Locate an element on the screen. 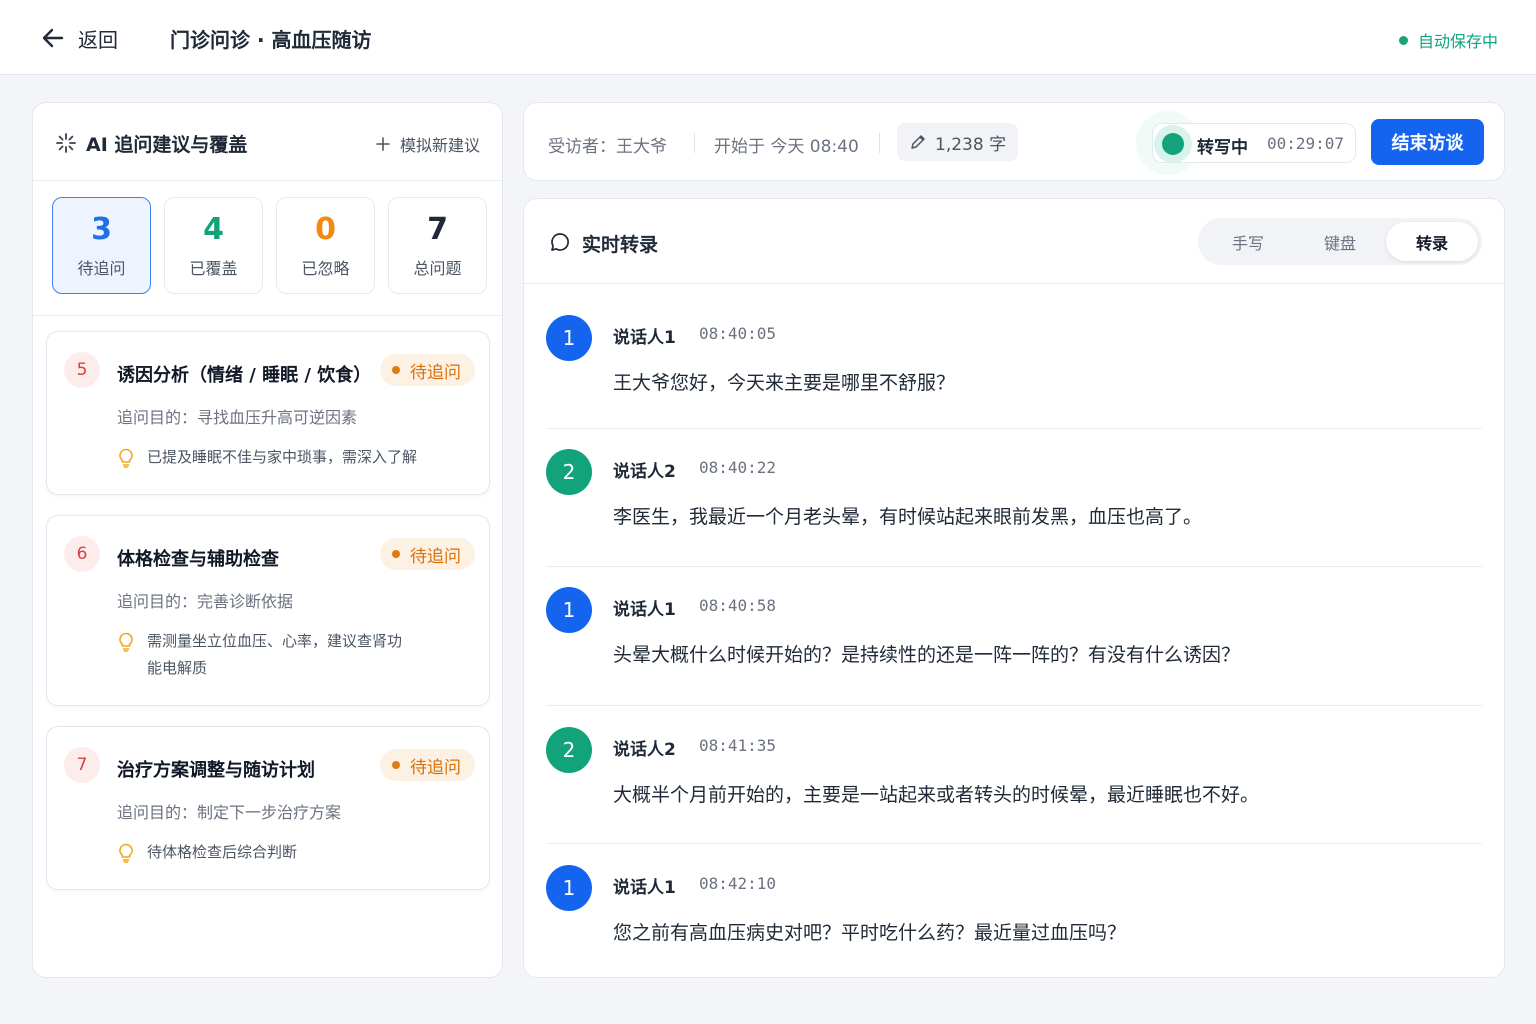 The image size is (1536, 1024). word-count: 1,238 字 is located at coordinates (971, 144).